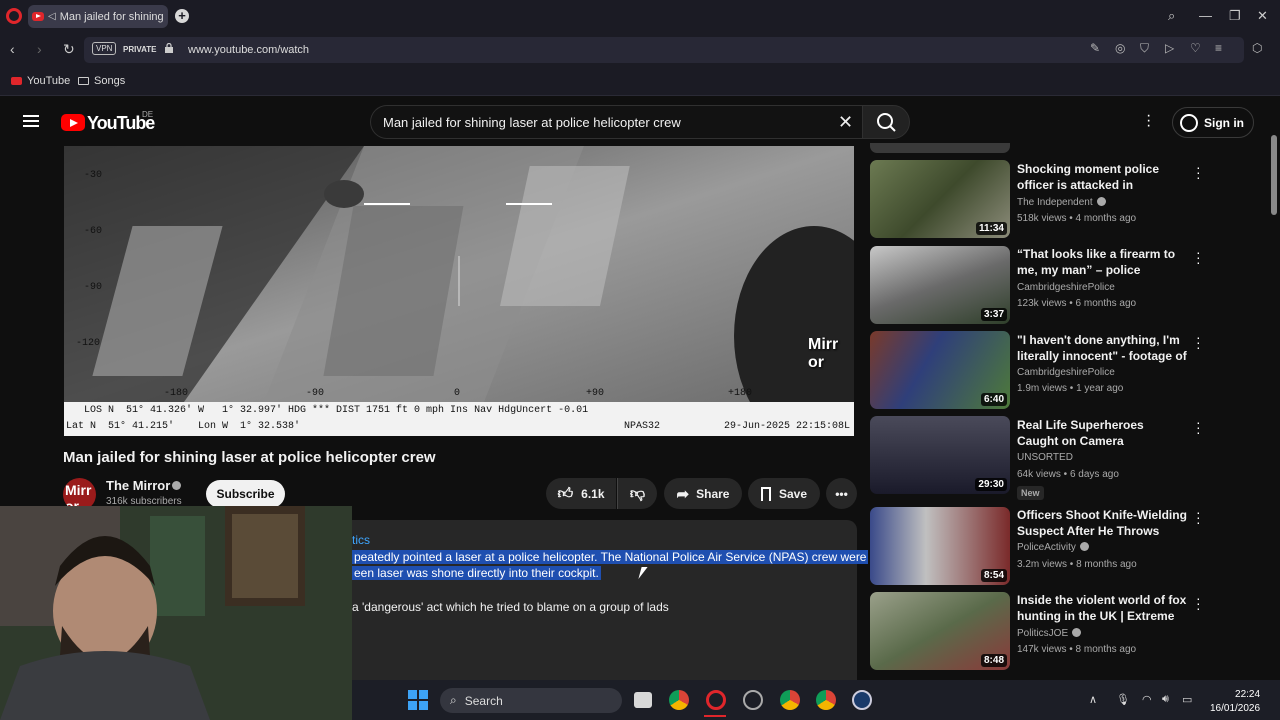 This screenshot has height=720, width=1280. I want to click on volume-icon: 🔊︎, so click(1165, 699).